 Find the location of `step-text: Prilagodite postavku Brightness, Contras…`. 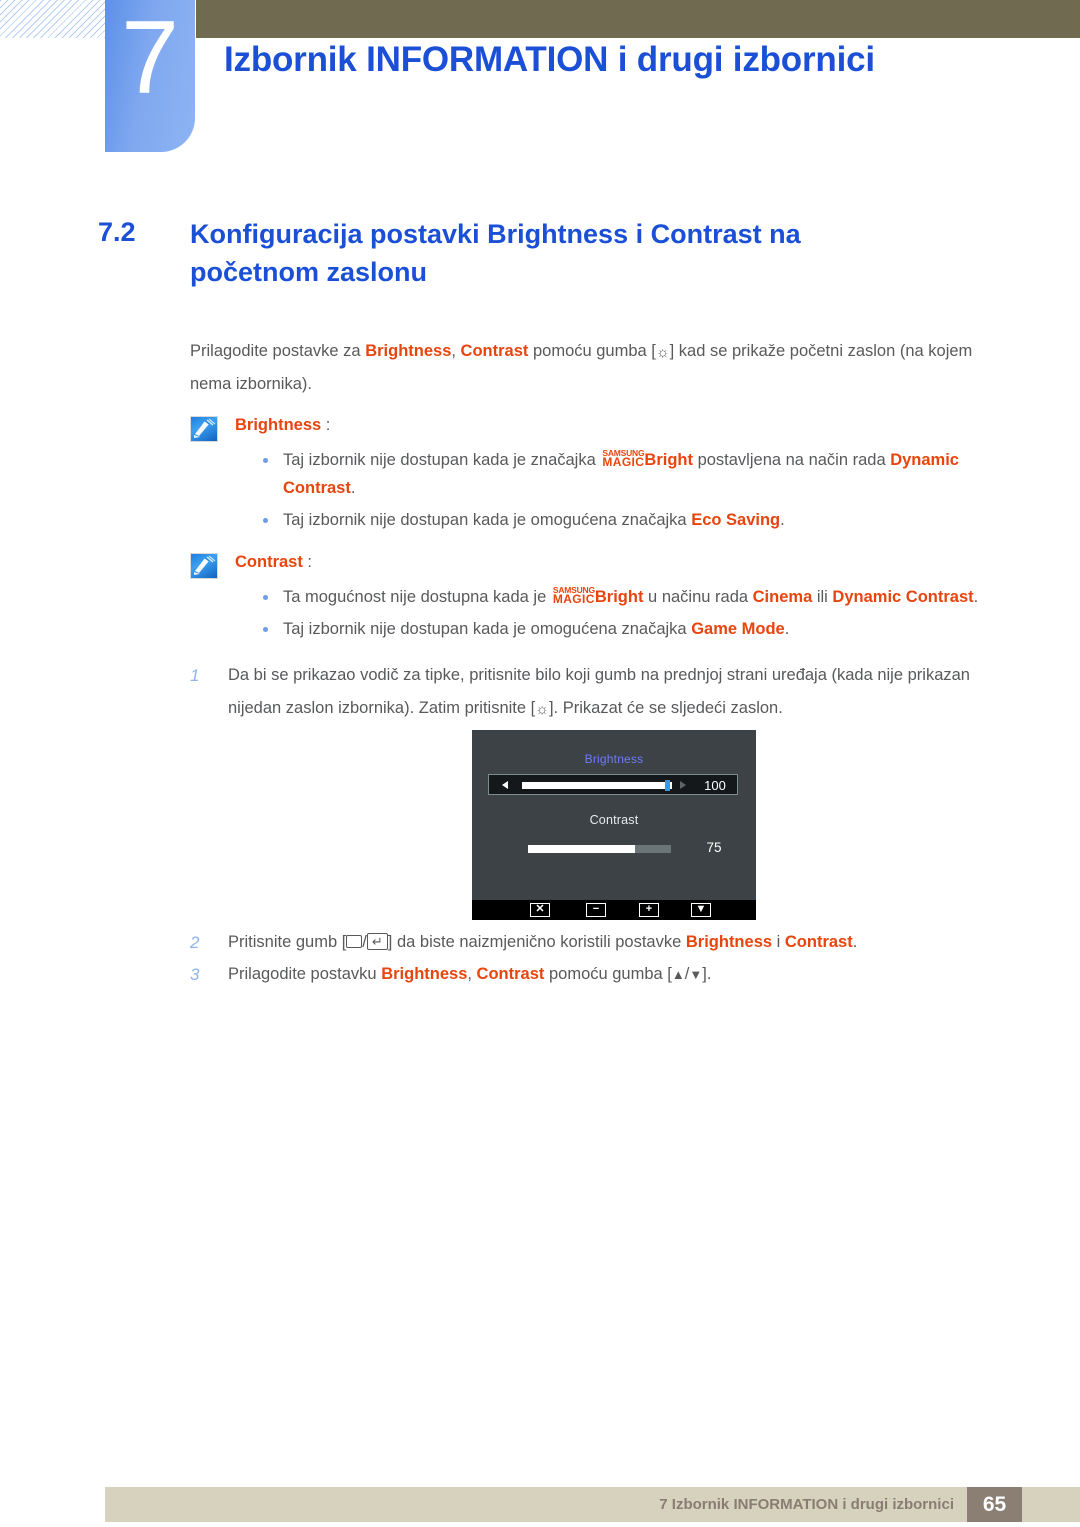

step-text: Prilagodite postavku Brightness, Contras… is located at coordinates (615, 974).